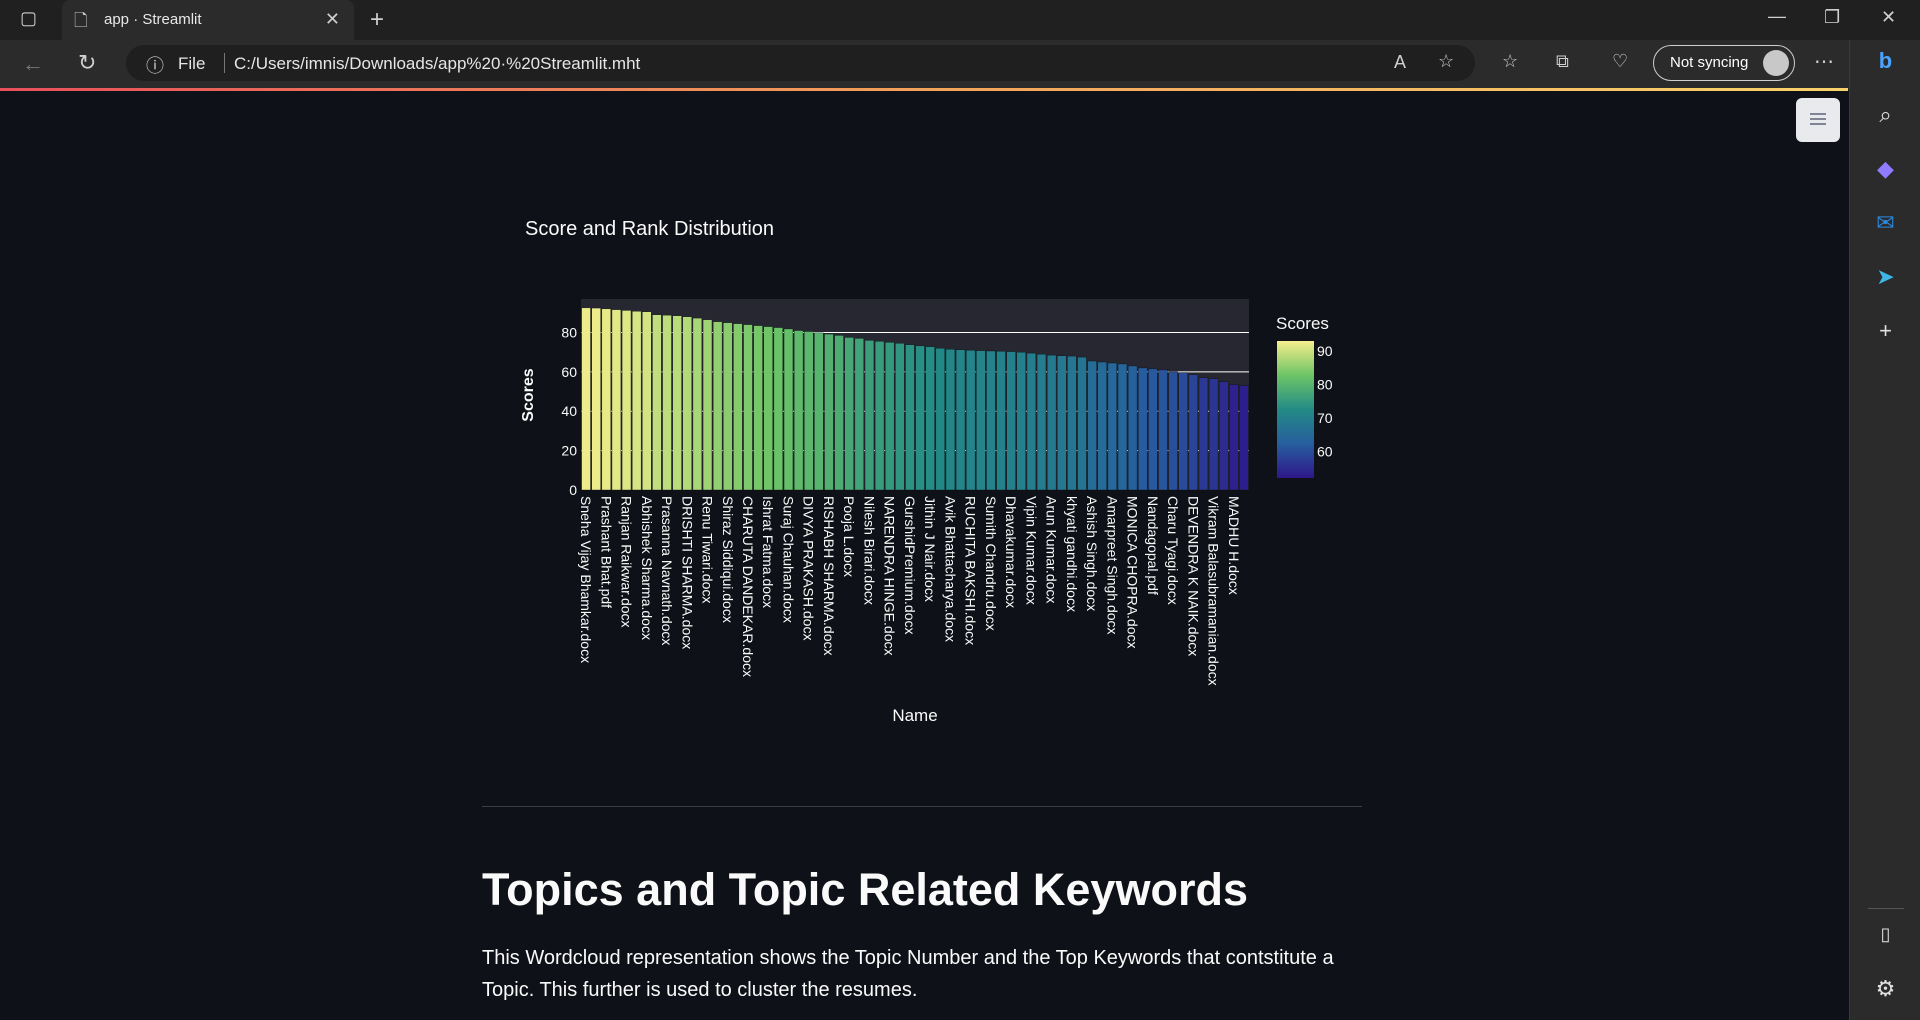  I want to click on x-tick-label: Vipin Kumar.docx, so click(1031, 550).